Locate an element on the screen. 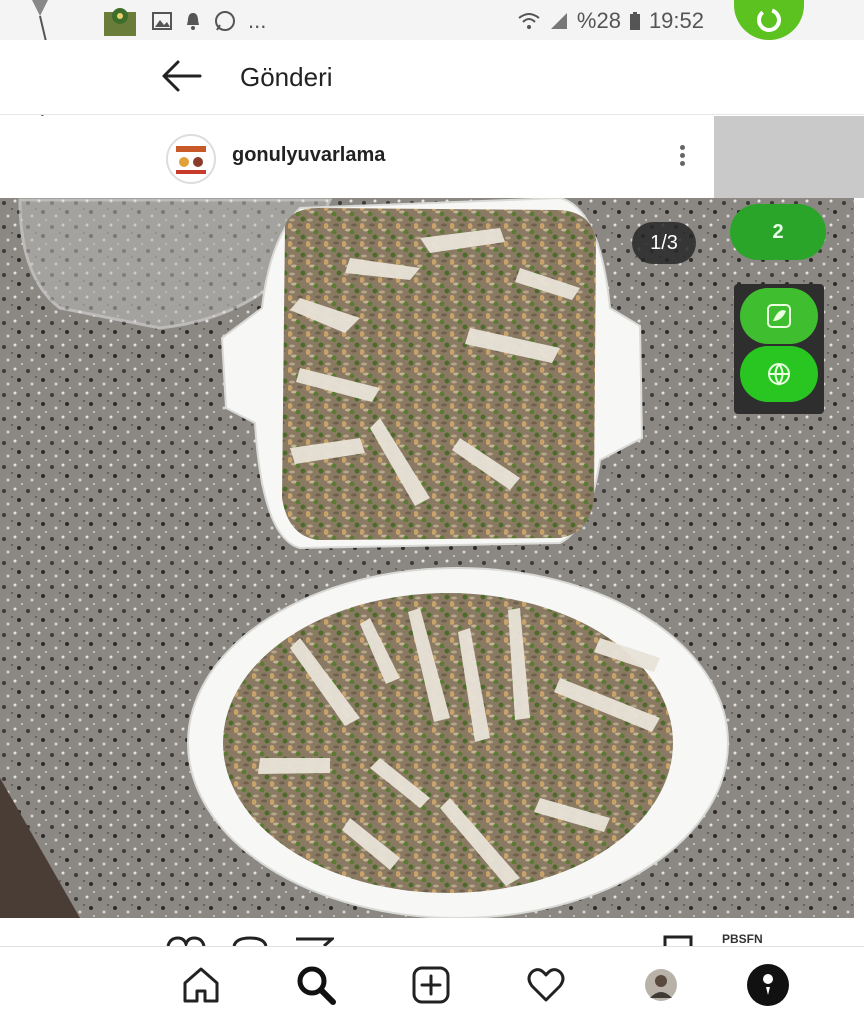 The height and width of the screenshot is (1025, 864). bottom-navigation is located at coordinates (432, 985).